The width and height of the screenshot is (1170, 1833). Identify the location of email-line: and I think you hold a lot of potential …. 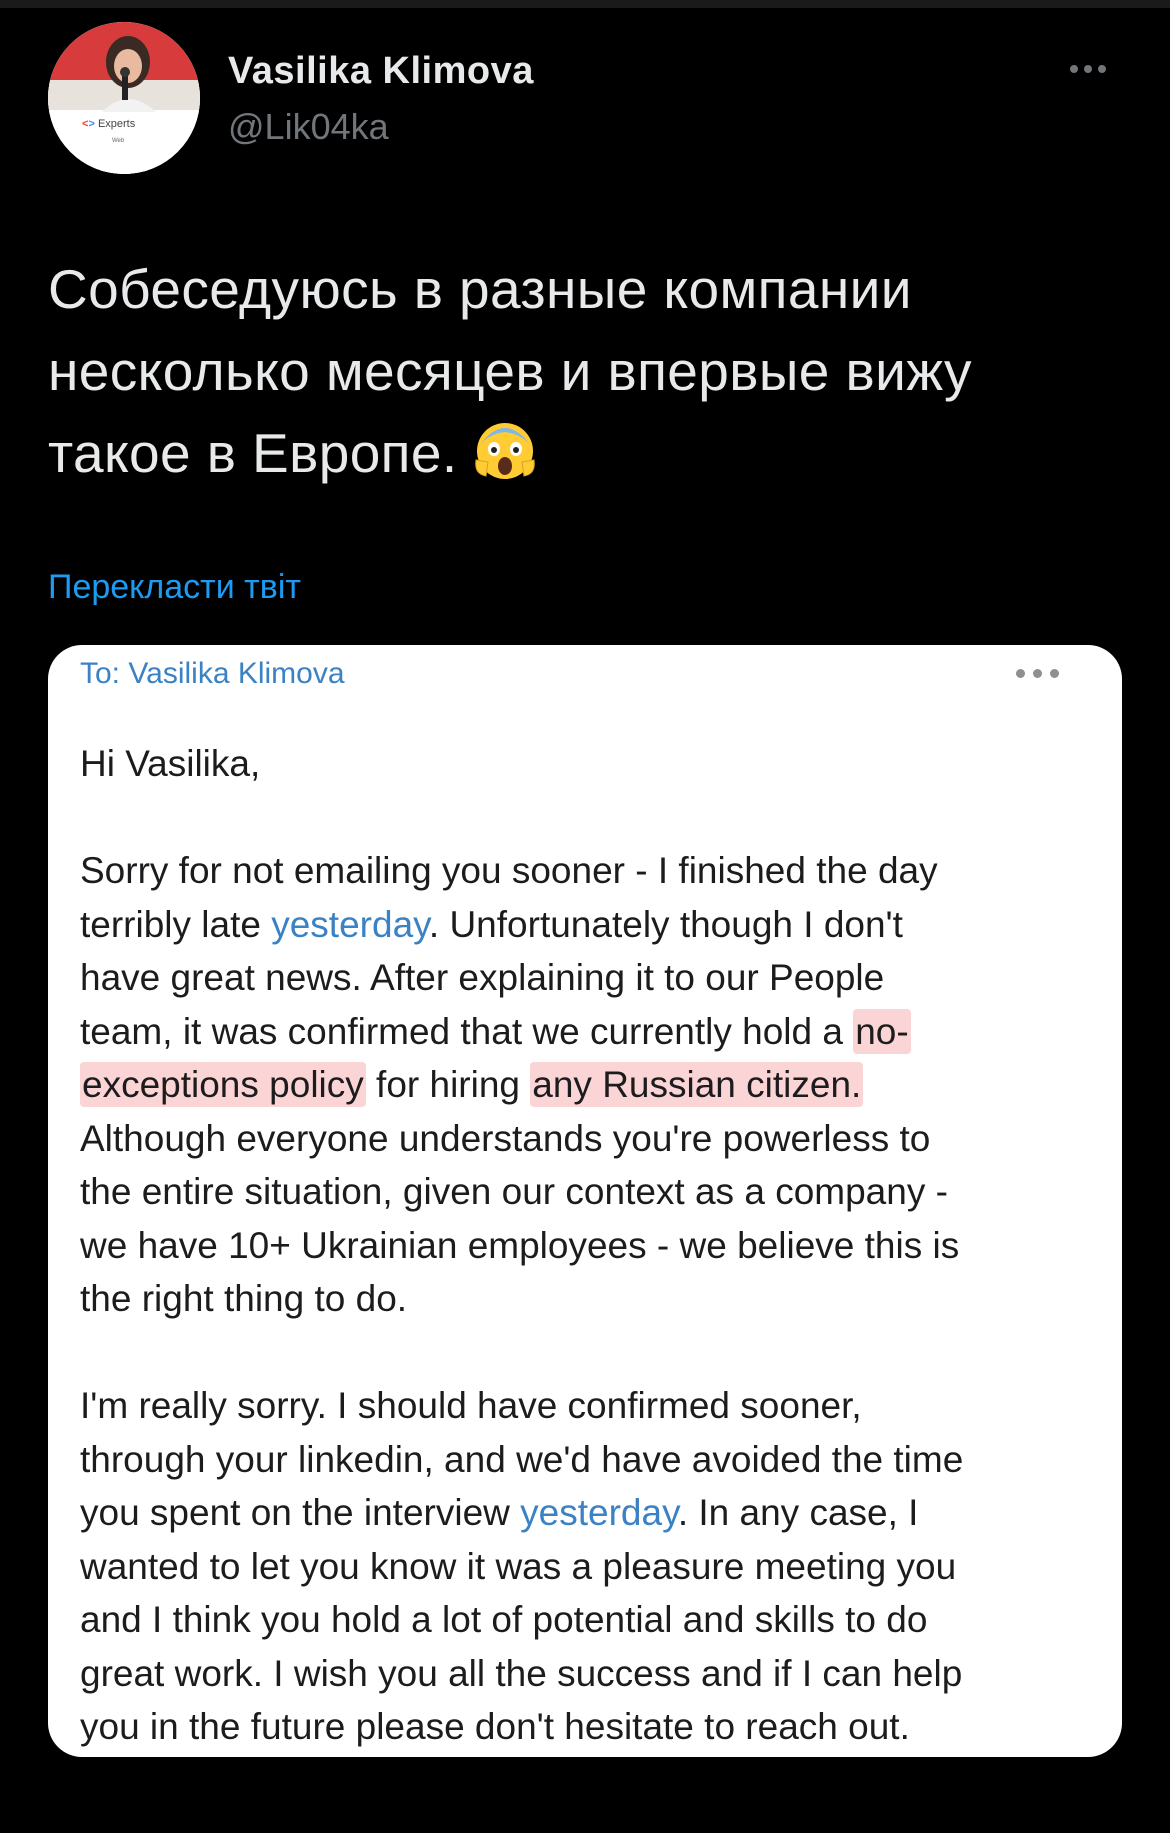
(504, 1619).